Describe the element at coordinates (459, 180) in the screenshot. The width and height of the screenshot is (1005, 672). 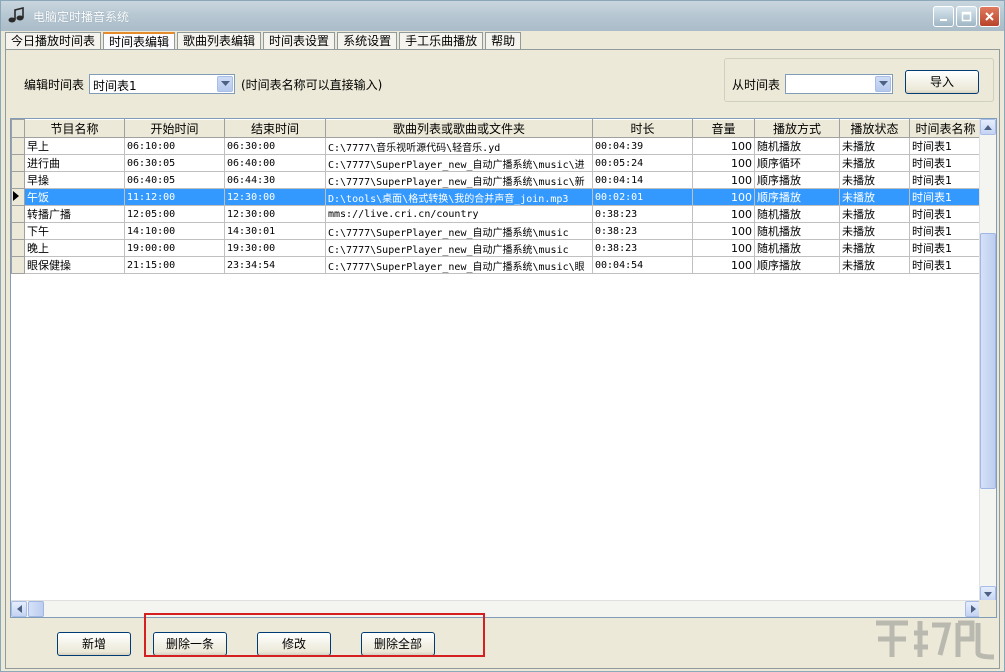
I see `table-cell: C:\7777\SuperPlayer_new_自动广播系统\music\新` at that location.